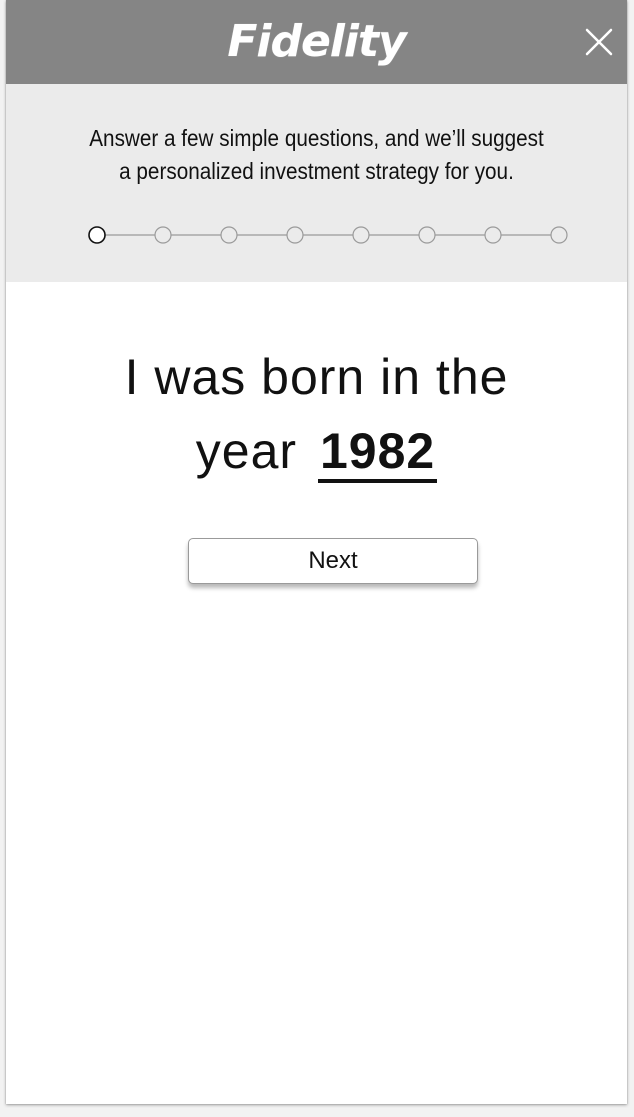 This screenshot has width=634, height=1117. I want to click on header-bar: Fidelity, so click(316, 42).